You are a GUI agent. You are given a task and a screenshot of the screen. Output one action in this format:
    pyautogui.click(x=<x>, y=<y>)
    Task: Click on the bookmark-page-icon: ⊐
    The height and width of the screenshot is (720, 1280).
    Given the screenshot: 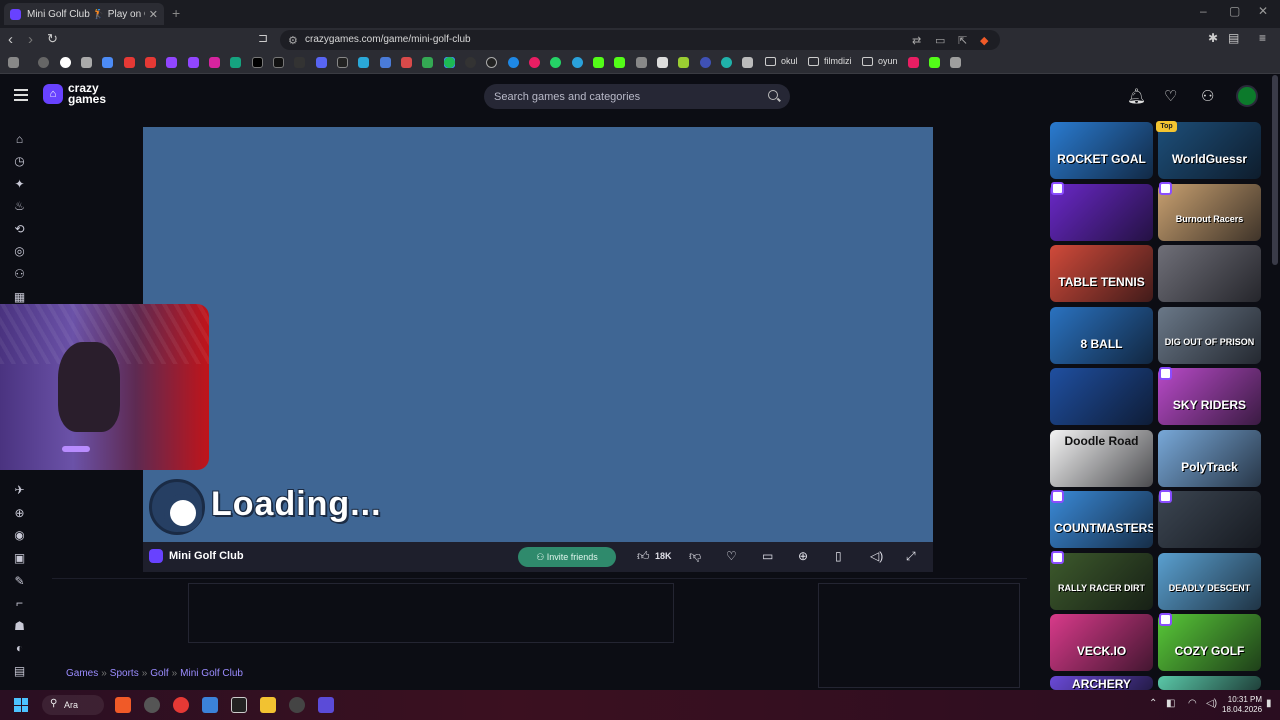 What is the action you would take?
    pyautogui.click(x=263, y=38)
    